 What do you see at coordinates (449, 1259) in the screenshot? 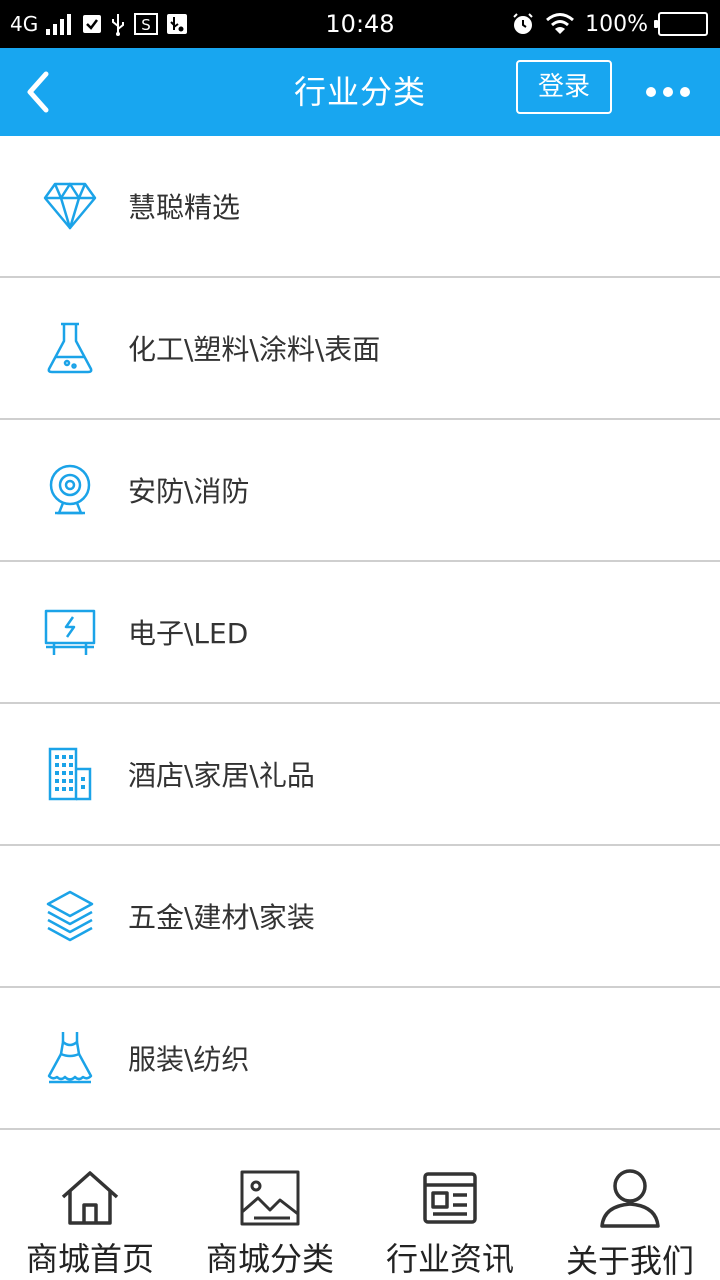
I see `nav-label: 行业资讯` at bounding box center [449, 1259].